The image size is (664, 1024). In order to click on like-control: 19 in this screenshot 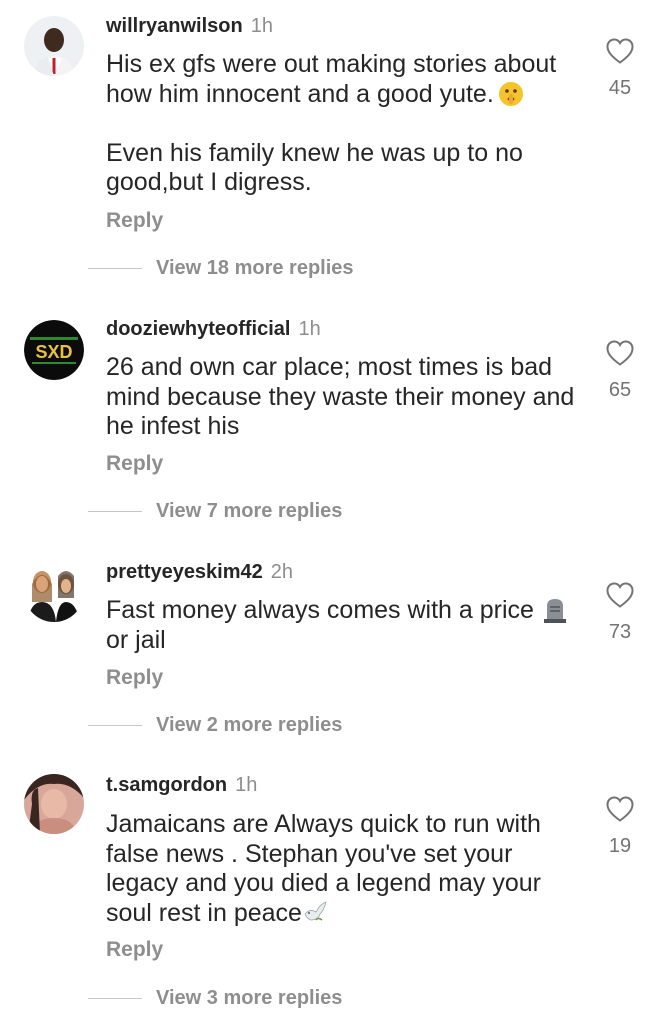, I will do `click(620, 826)`.